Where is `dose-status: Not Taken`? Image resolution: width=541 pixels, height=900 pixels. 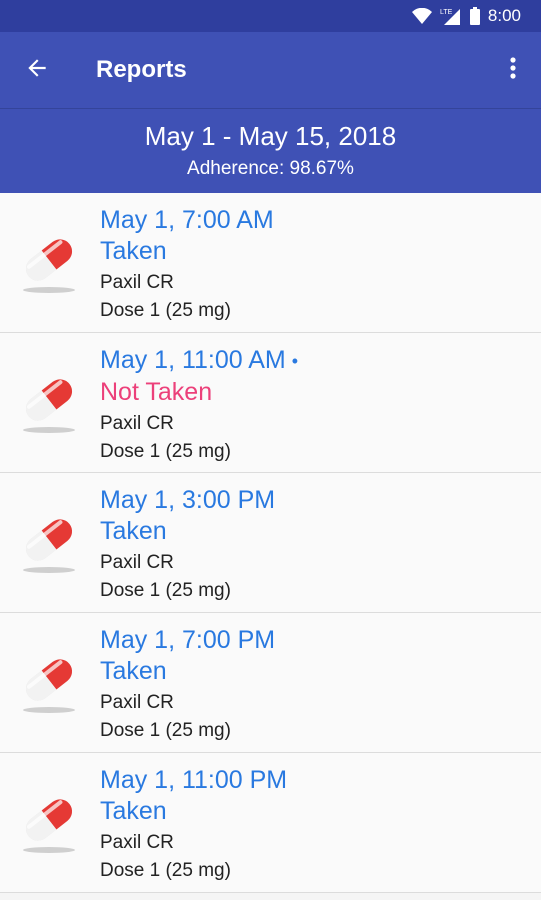 dose-status: Not Taken is located at coordinates (156, 391).